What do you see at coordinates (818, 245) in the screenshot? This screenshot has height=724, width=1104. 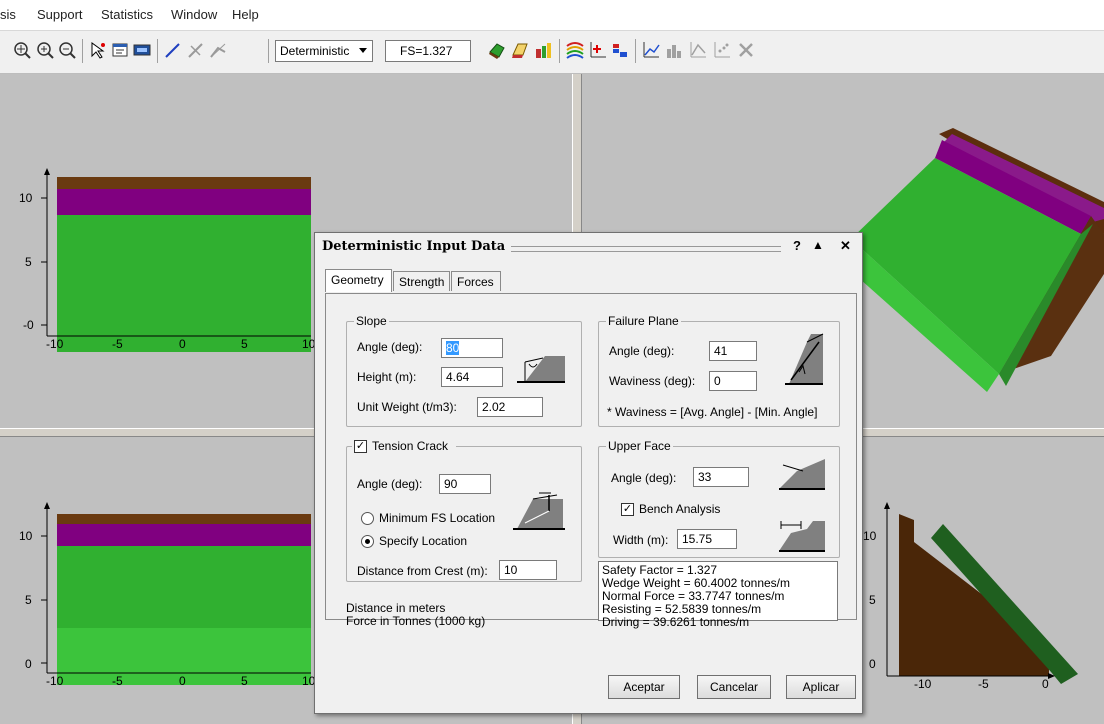 I see `collapse-button: ▲` at bounding box center [818, 245].